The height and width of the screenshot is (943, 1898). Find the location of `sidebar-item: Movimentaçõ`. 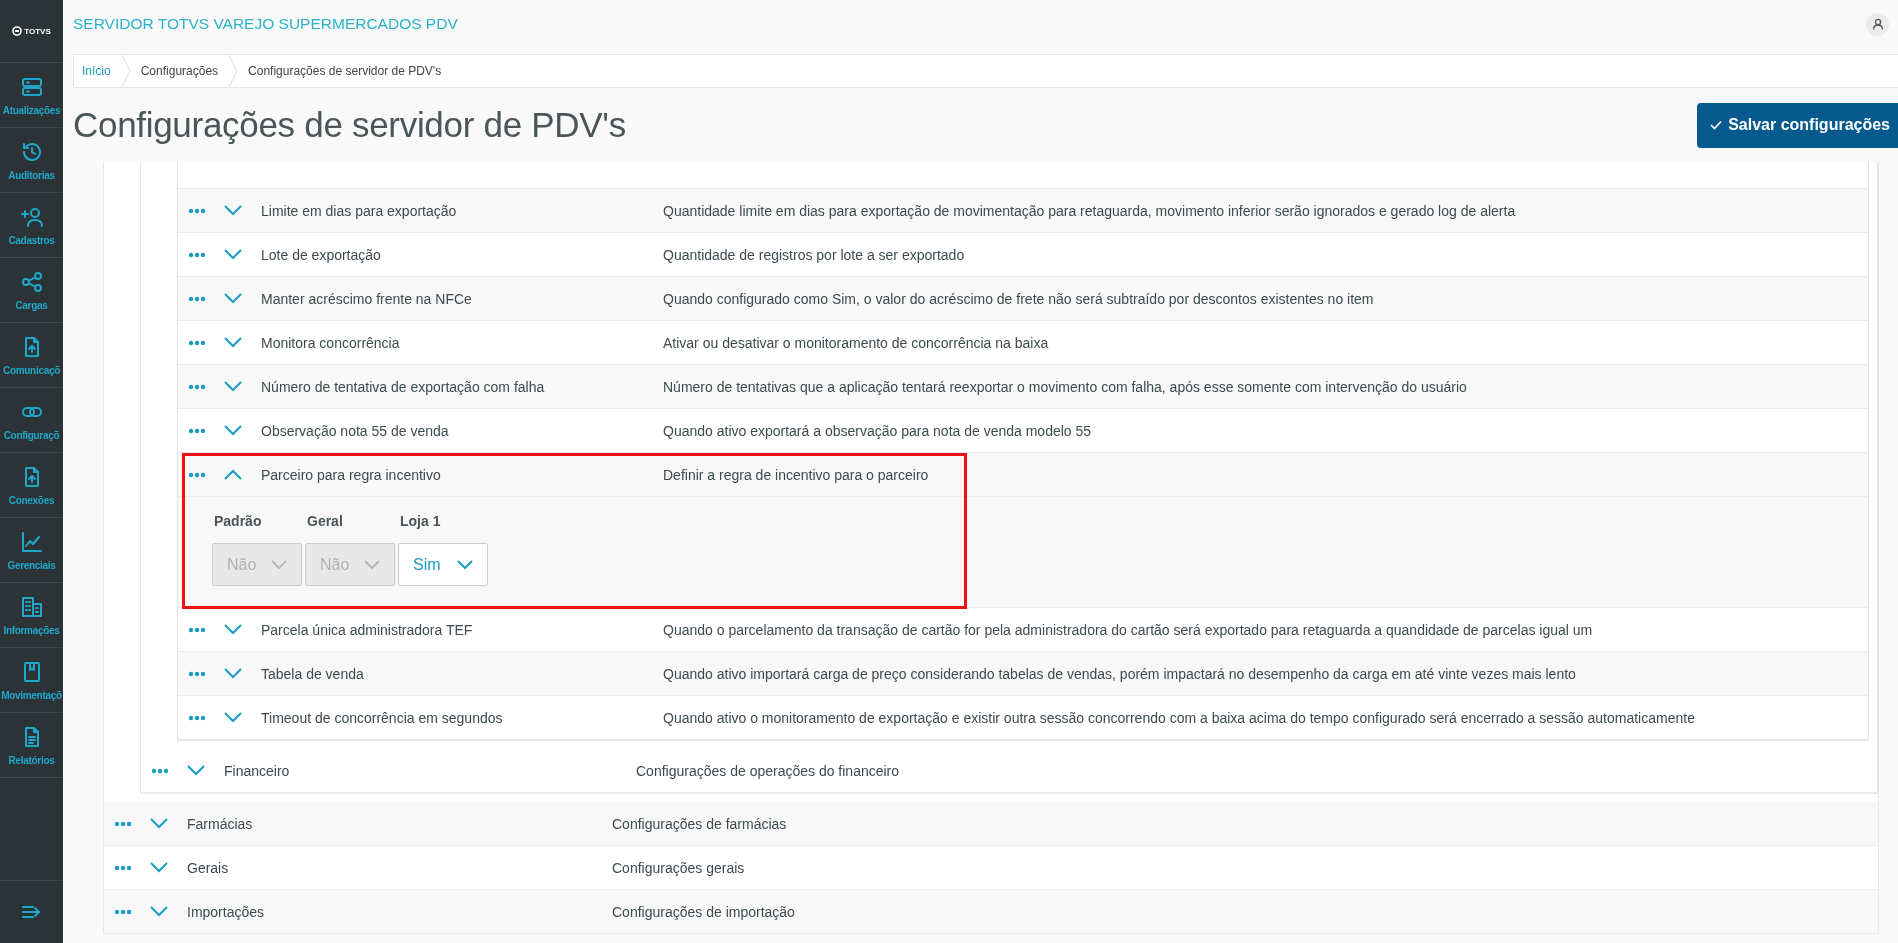

sidebar-item: Movimentaçõ is located at coordinates (31, 680).